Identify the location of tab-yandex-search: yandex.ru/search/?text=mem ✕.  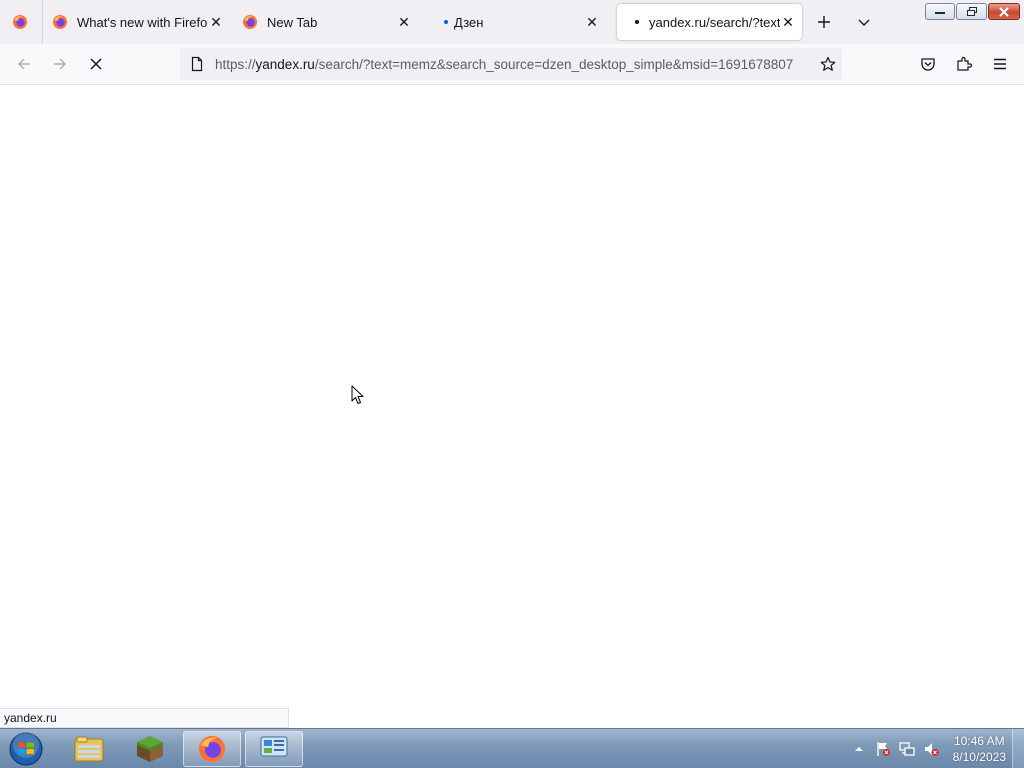
(709, 22).